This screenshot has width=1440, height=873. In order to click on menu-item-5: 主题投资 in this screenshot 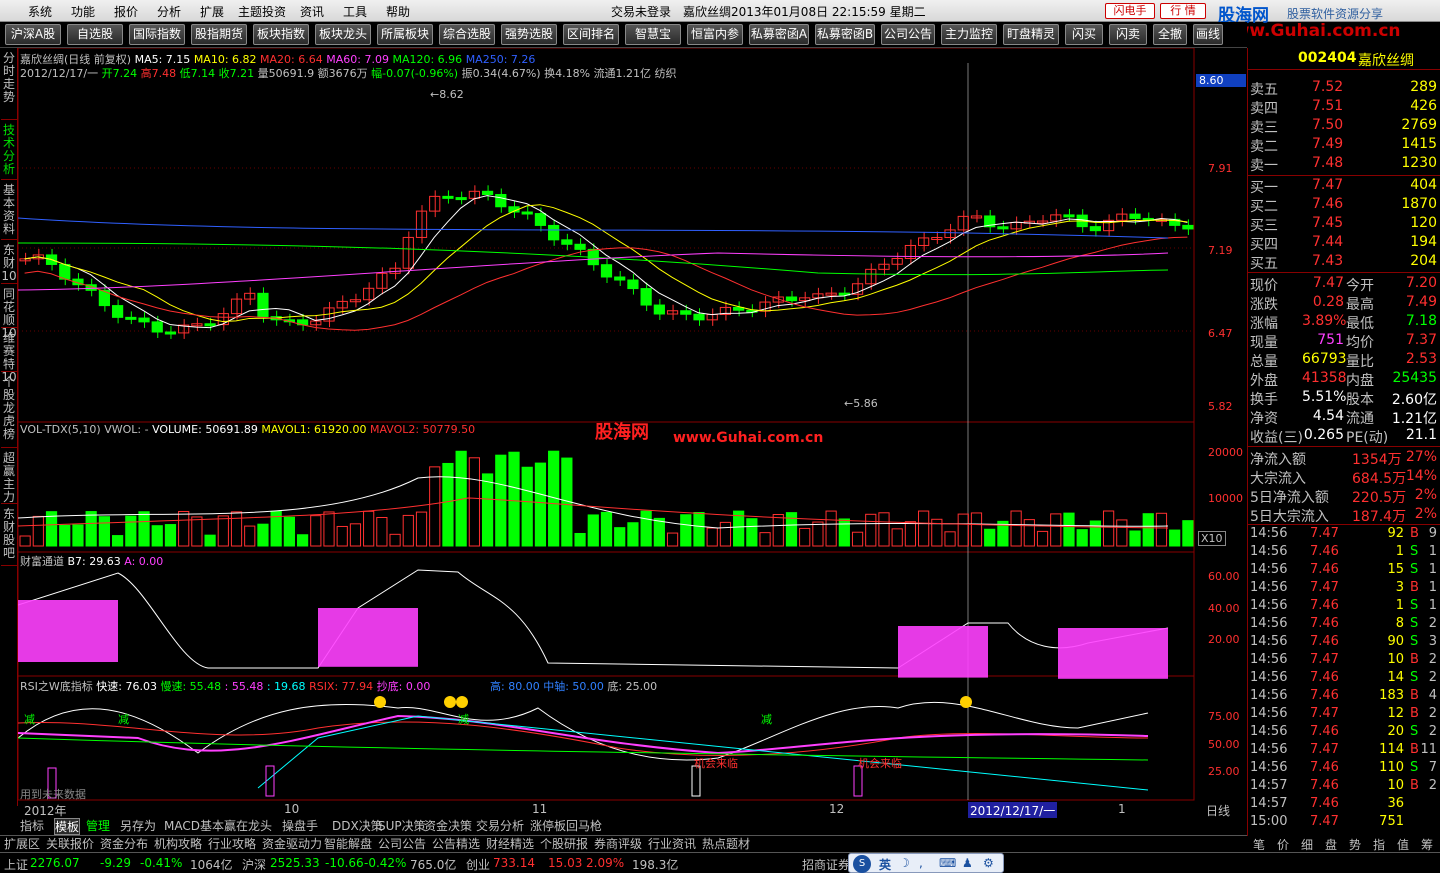, I will do `click(262, 11)`.